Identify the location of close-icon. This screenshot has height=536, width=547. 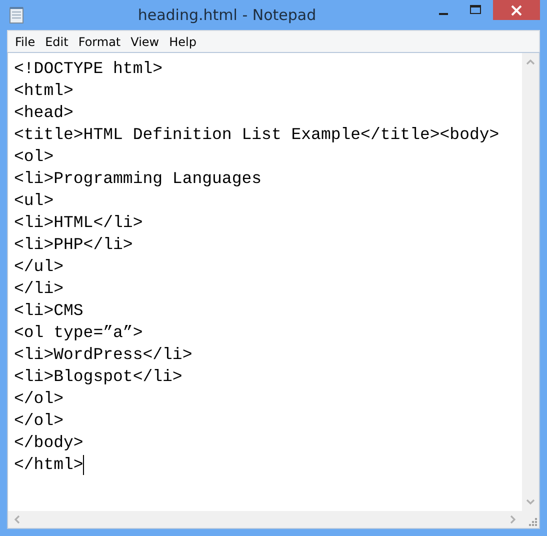
(516, 10).